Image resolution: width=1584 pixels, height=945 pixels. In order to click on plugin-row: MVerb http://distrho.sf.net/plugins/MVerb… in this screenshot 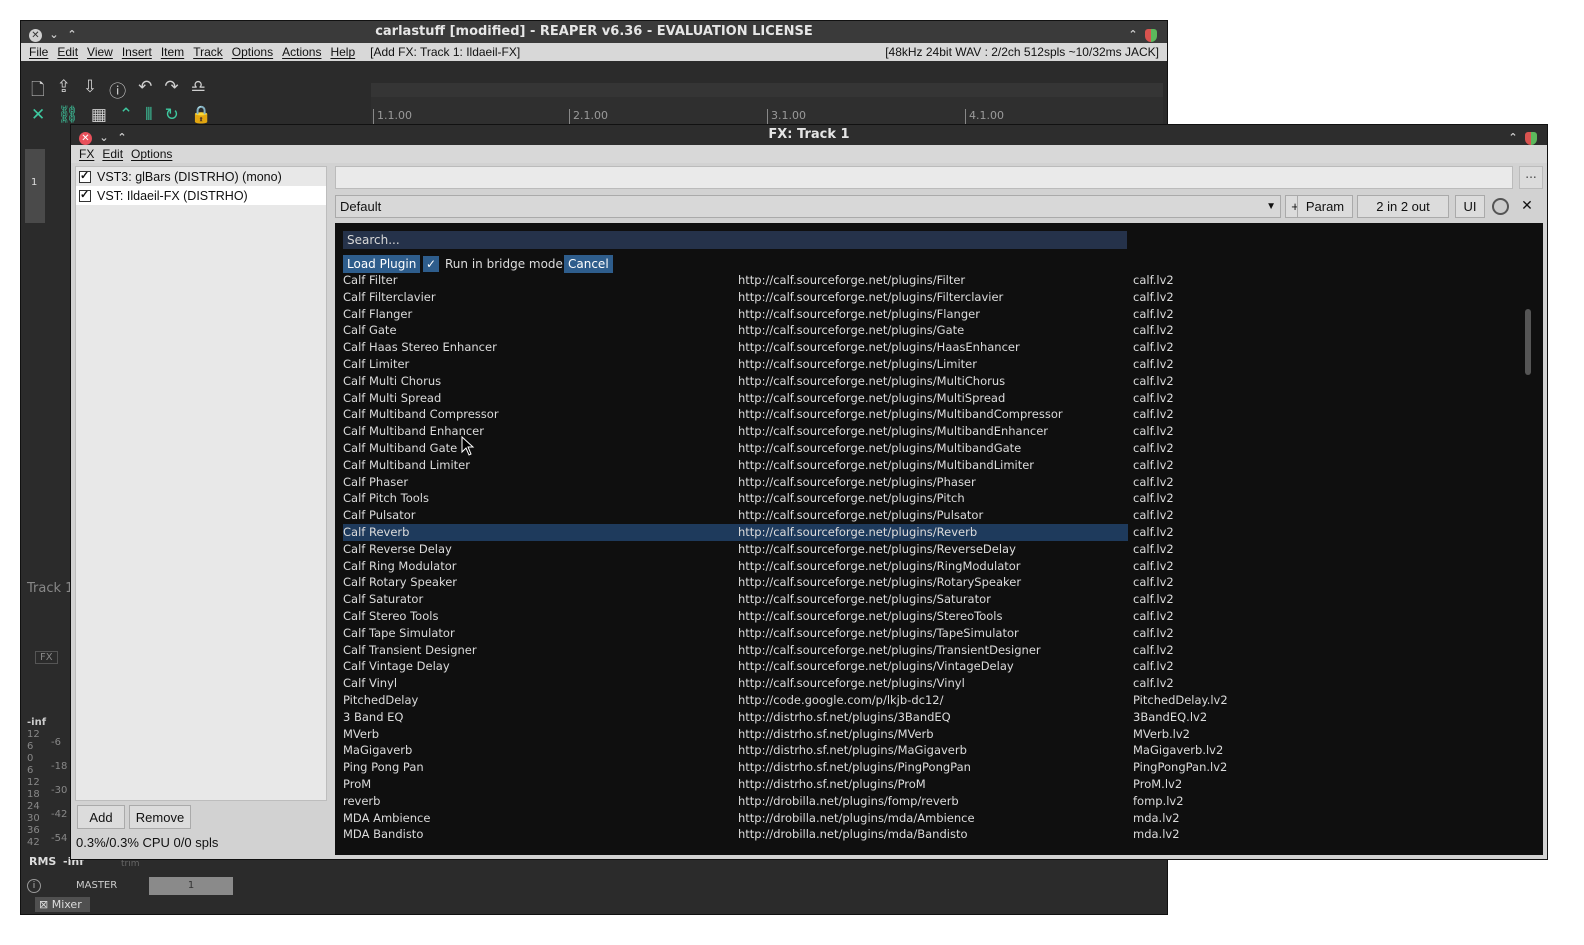, I will do `click(933, 734)`.